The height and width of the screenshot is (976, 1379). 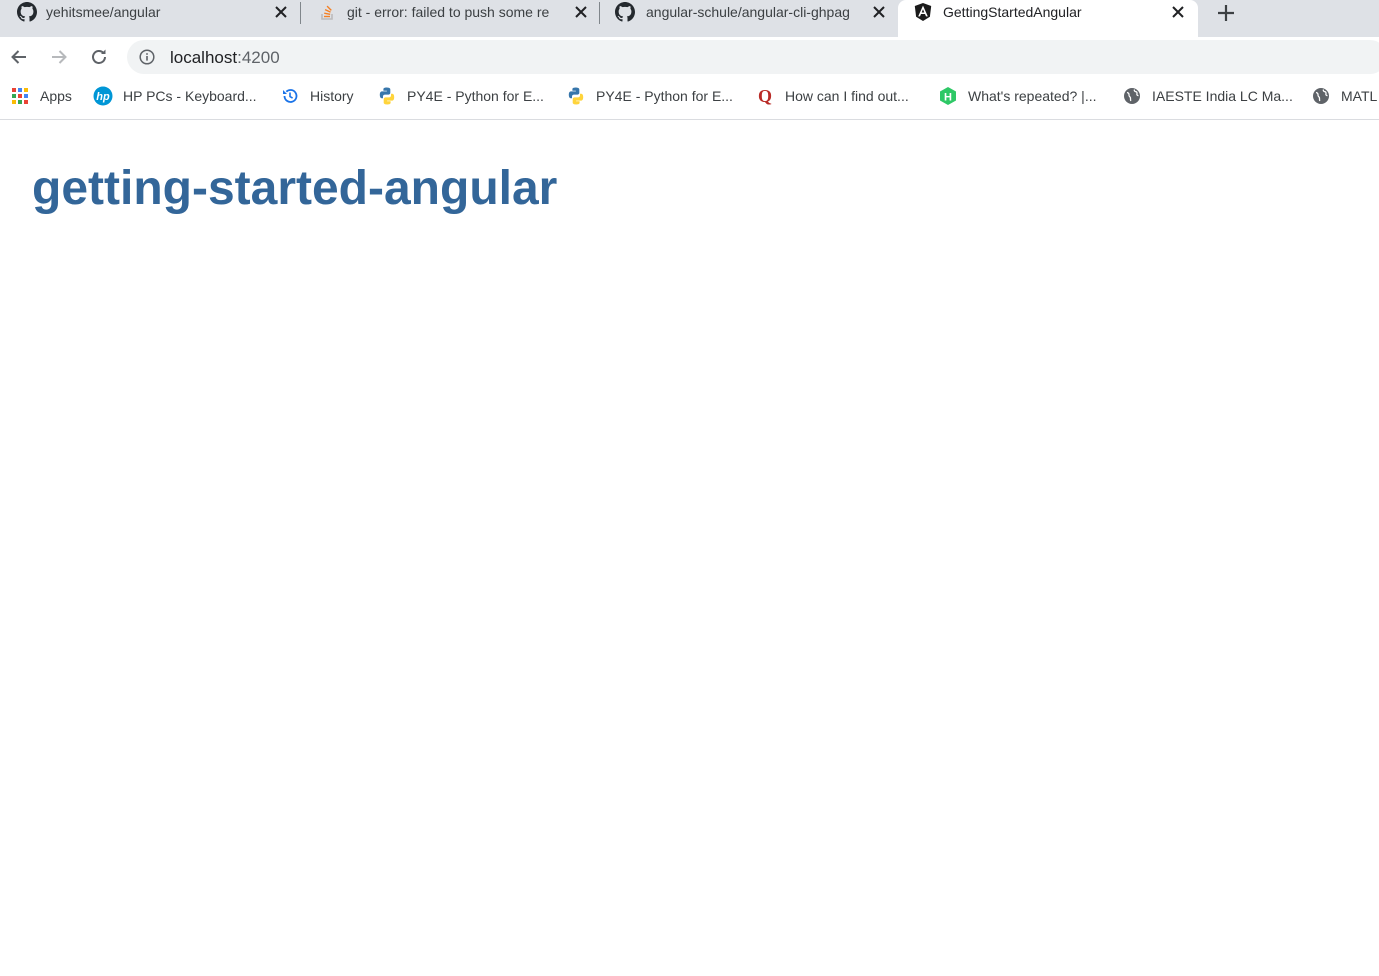 What do you see at coordinates (147, 57) in the screenshot?
I see `info-icon` at bounding box center [147, 57].